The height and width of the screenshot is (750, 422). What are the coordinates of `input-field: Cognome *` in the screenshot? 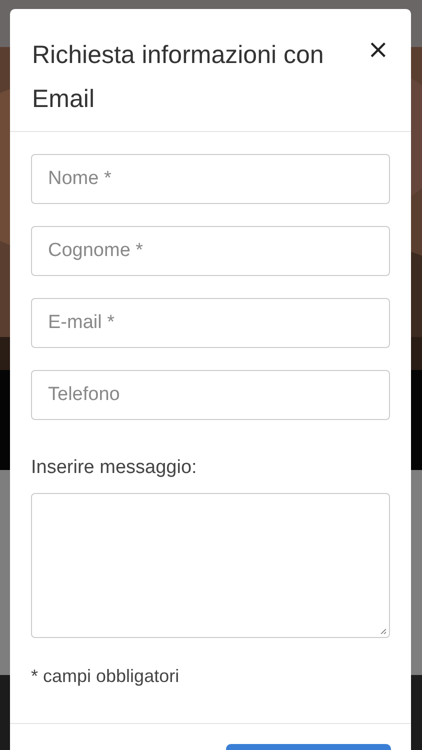 It's located at (210, 251).